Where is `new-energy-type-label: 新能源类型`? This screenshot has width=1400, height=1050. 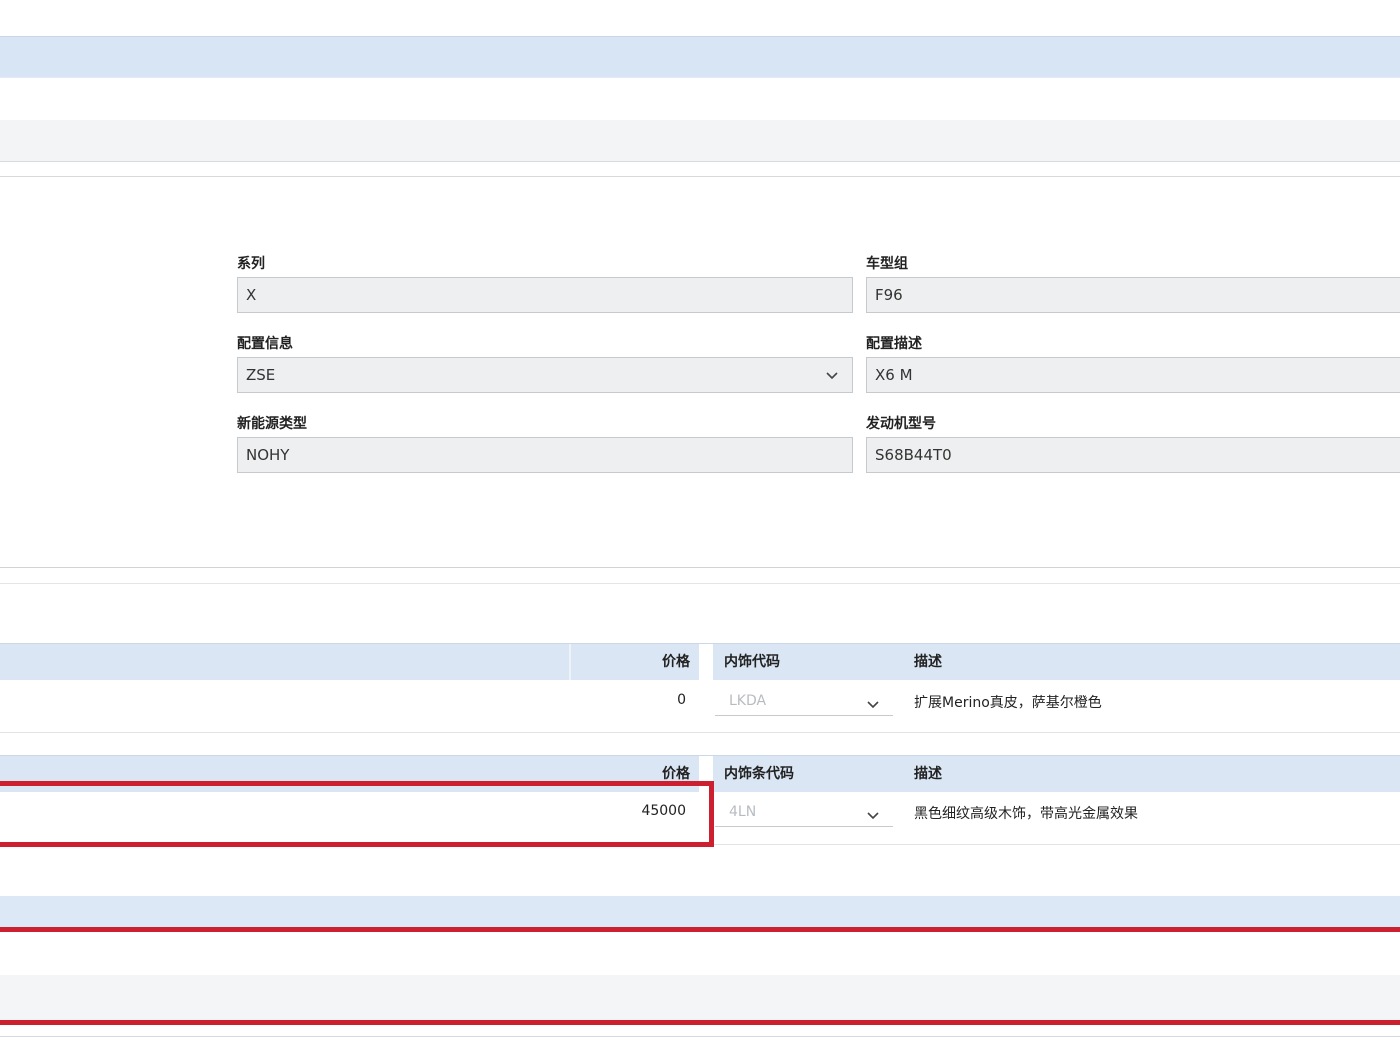
new-energy-type-label: 新能源类型 is located at coordinates (272, 424).